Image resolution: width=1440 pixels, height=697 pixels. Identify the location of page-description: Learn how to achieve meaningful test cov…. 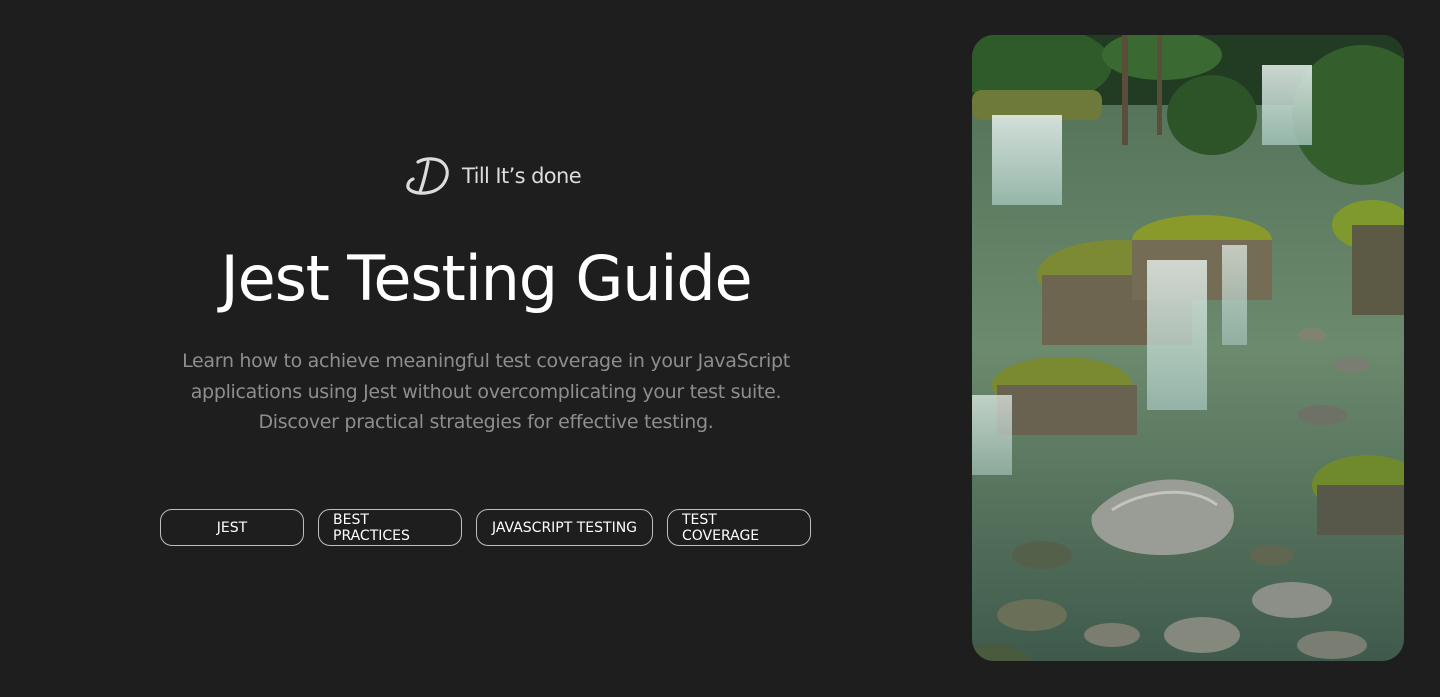
(486, 391).